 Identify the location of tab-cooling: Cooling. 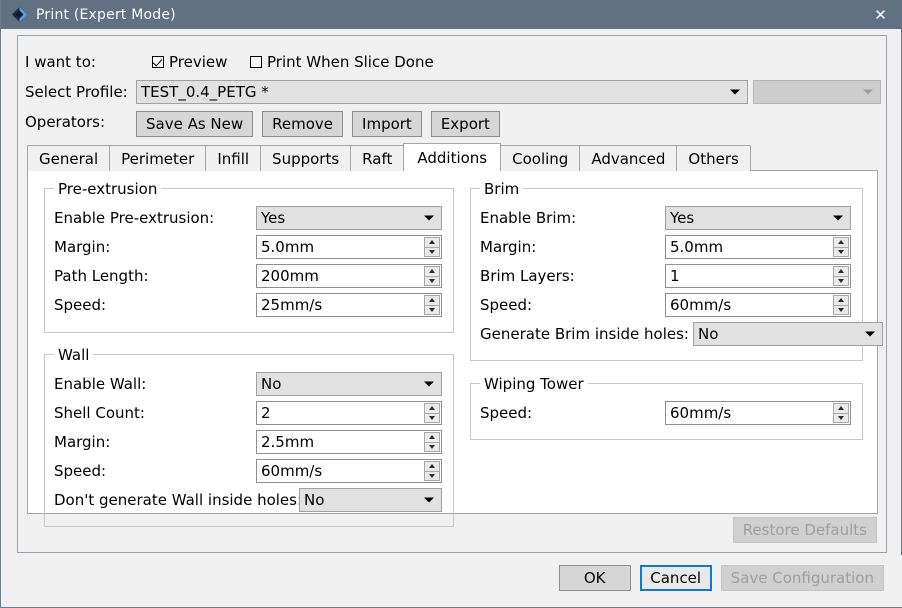
(540, 158).